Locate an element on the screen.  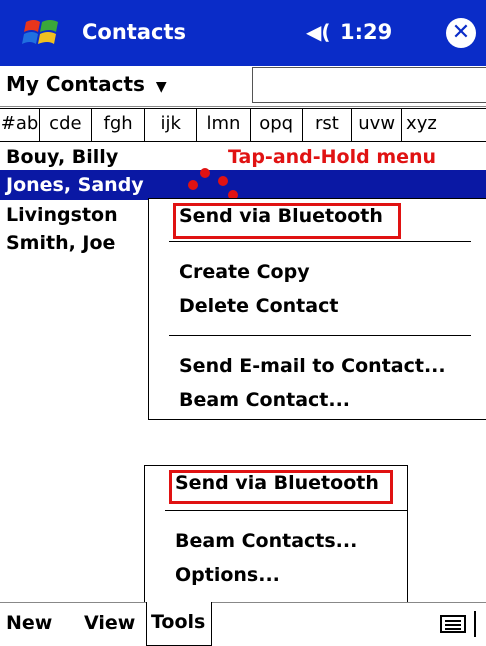
tab-fgh: fgh is located at coordinates (119, 125).